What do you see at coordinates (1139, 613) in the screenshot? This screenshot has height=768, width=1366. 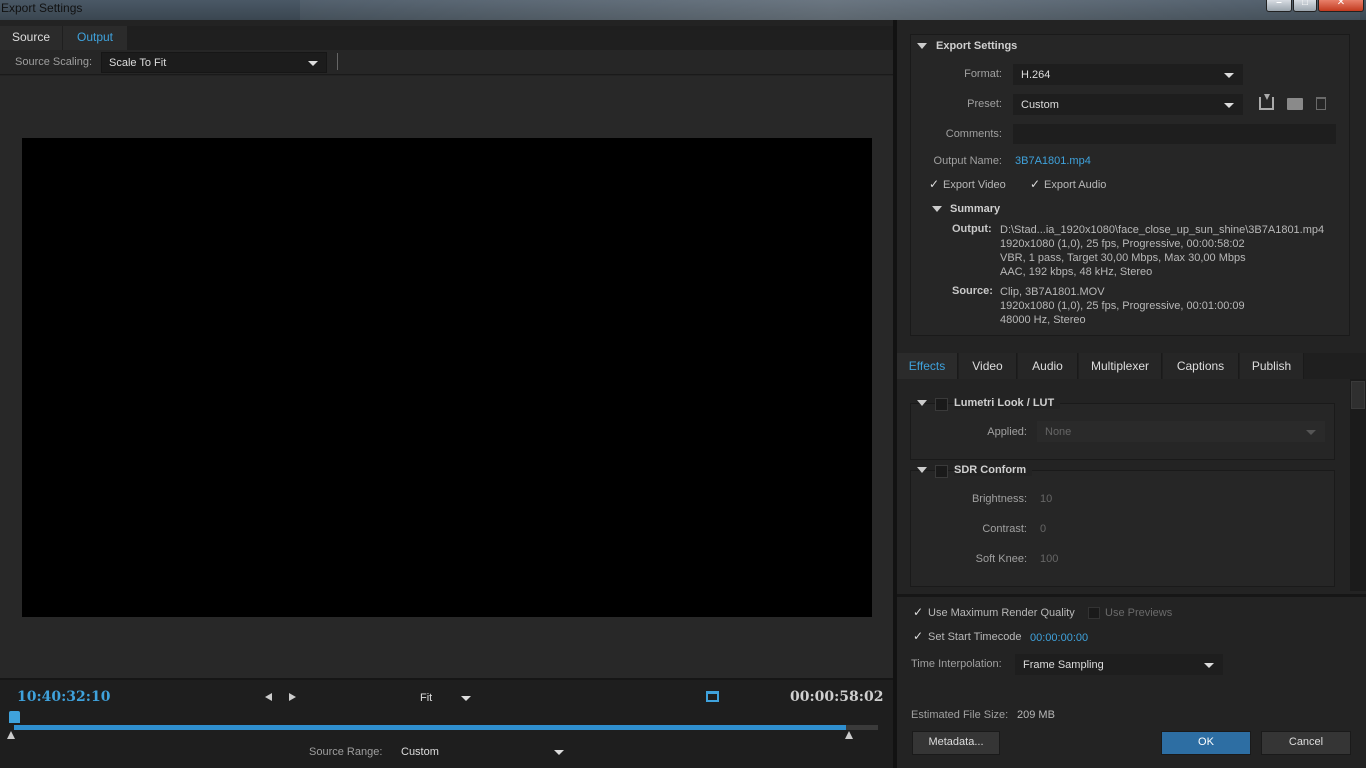 I see `use-previews-label: Use Previews` at bounding box center [1139, 613].